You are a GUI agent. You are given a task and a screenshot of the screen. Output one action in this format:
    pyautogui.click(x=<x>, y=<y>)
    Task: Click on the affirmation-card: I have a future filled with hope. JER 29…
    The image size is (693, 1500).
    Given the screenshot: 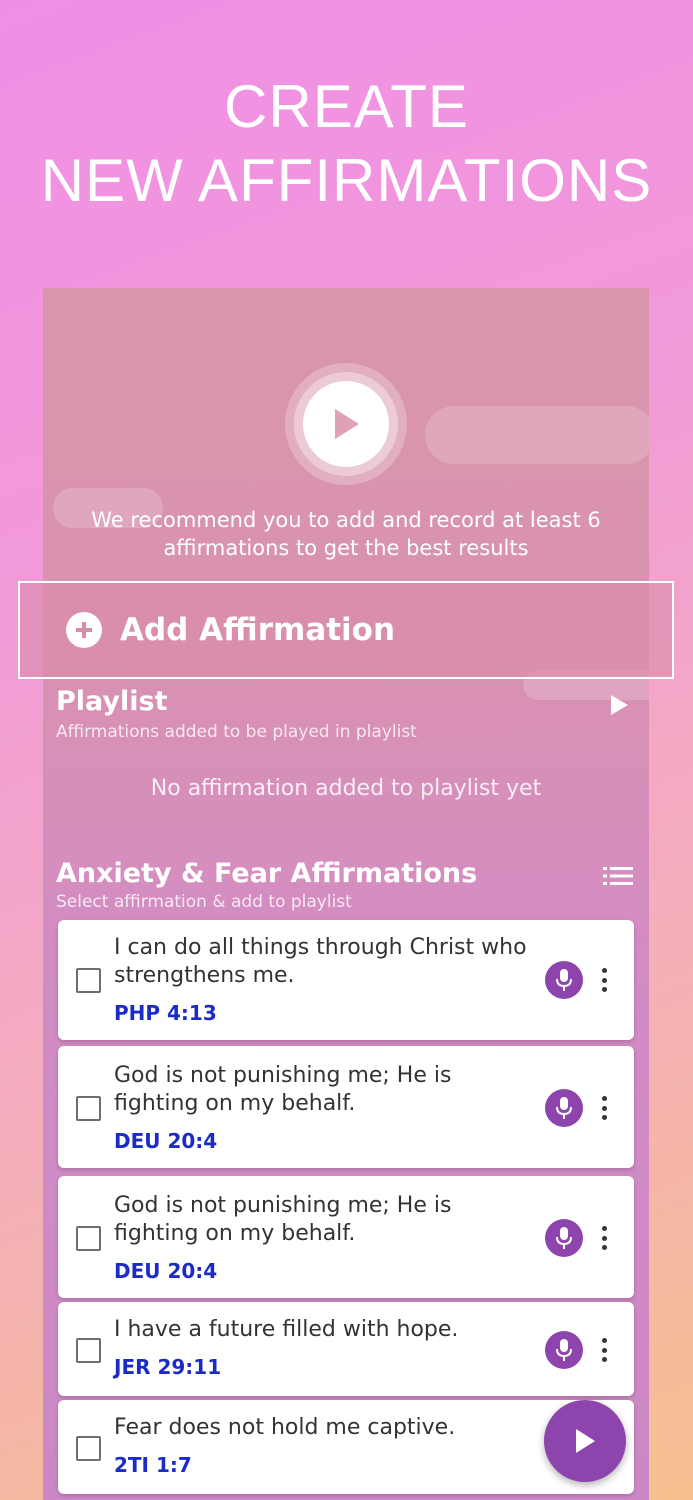 What is the action you would take?
    pyautogui.click(x=346, y=1349)
    